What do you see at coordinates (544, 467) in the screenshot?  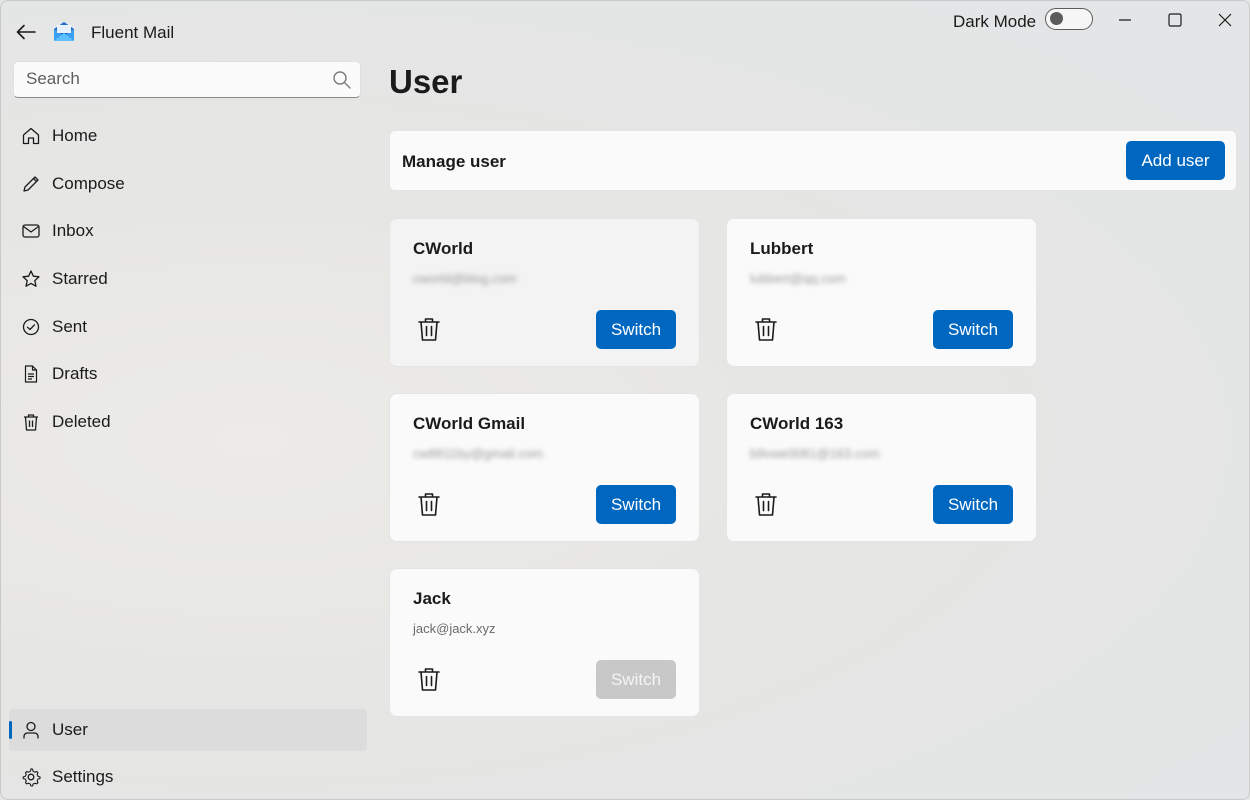 I see `user-card: CWorld Gmail cw8811by@gmail.com Switch` at bounding box center [544, 467].